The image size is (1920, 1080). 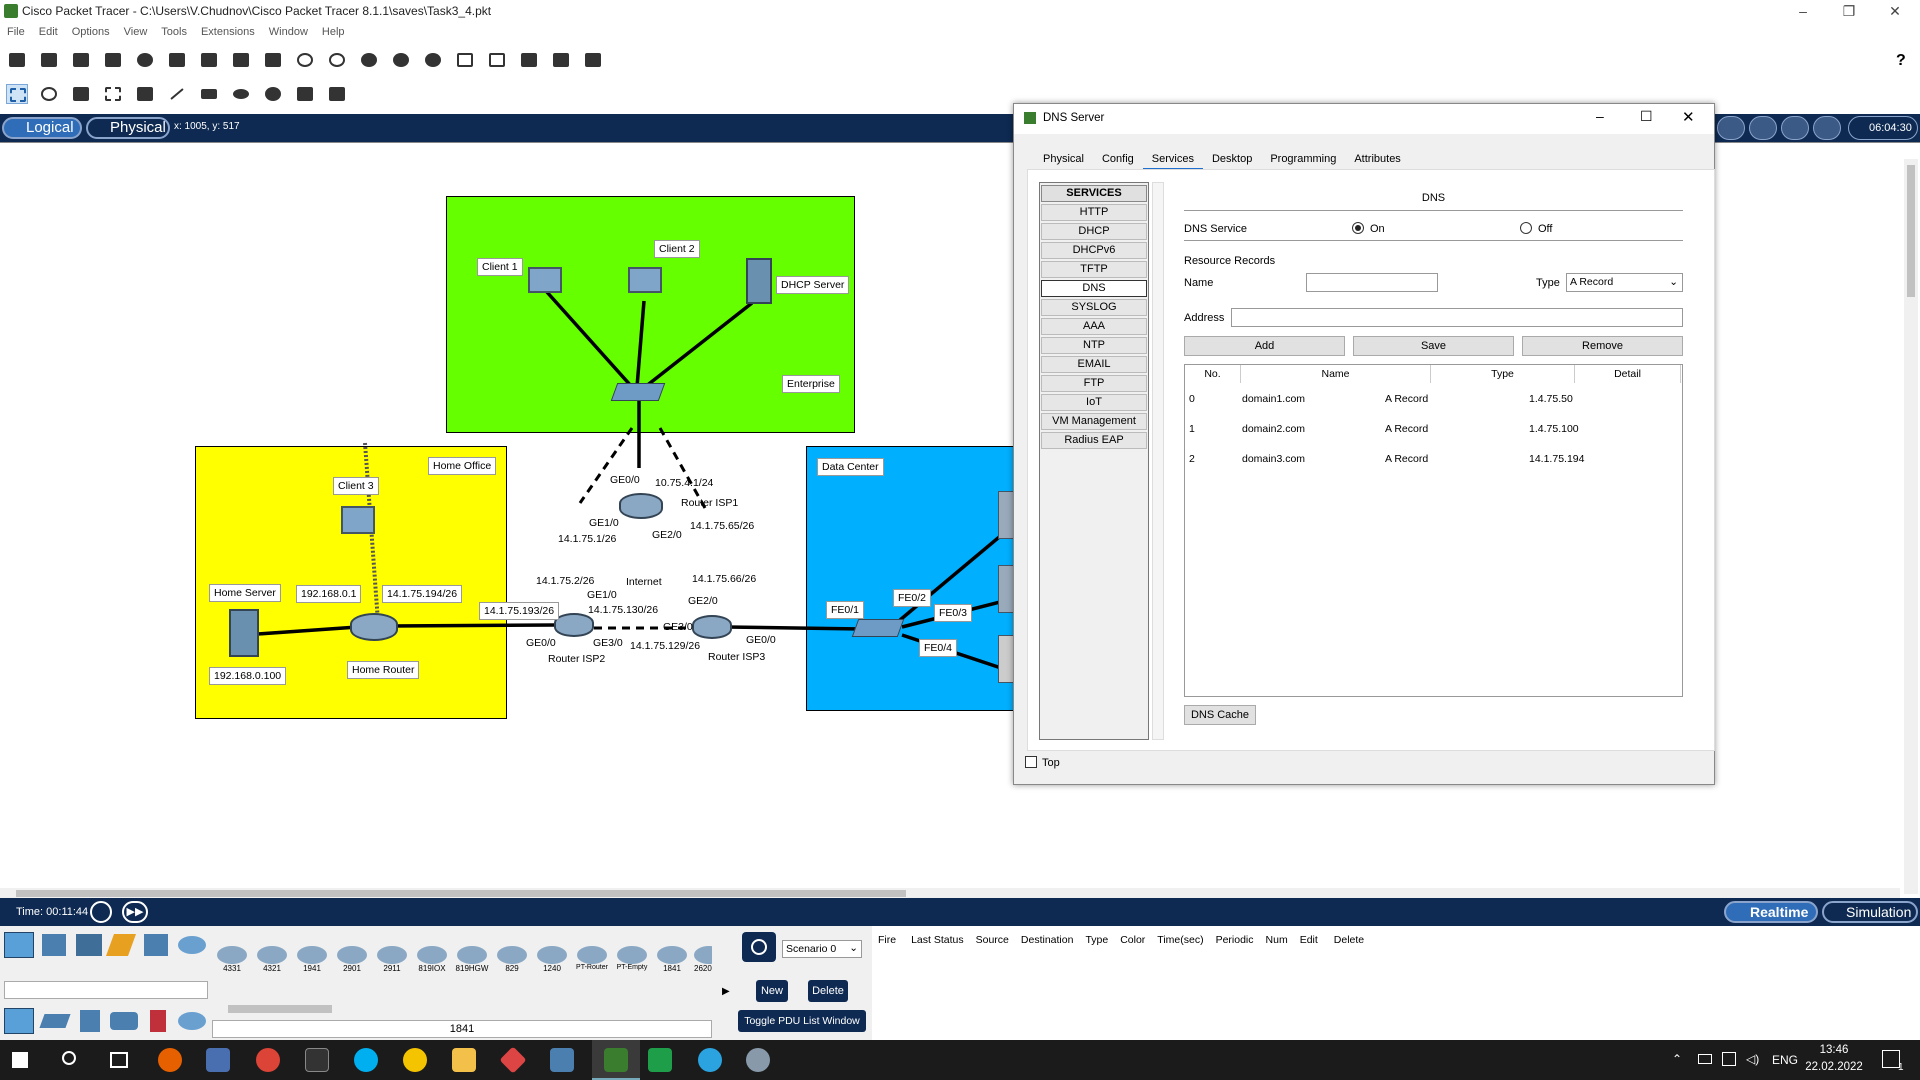 I want to click on security-icon, so click(x=158, y=1021).